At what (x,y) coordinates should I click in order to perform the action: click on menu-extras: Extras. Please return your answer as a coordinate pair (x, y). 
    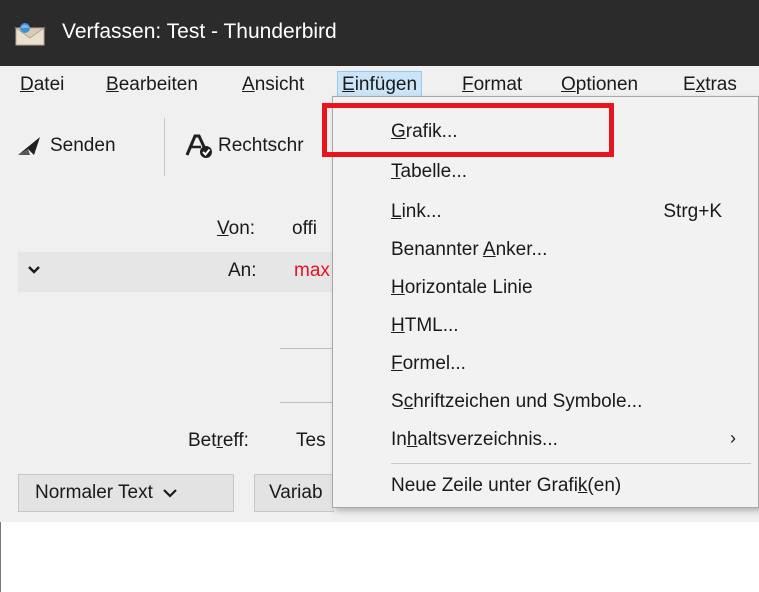
    Looking at the image, I should click on (710, 85).